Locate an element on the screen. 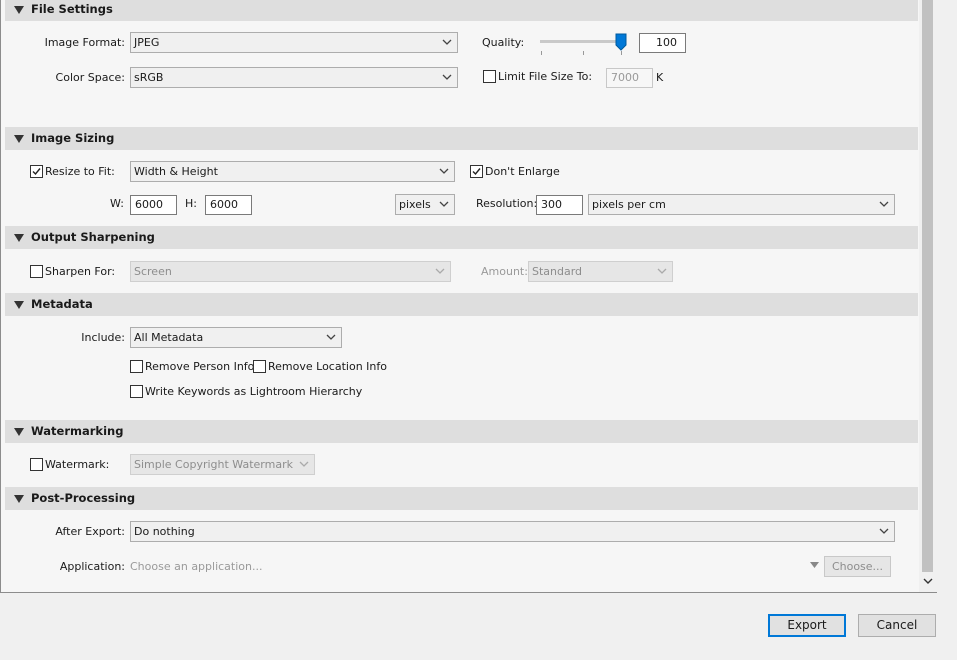 The image size is (957, 660). section-header-output-sharpening: Output Sharpening is located at coordinates (461, 237).